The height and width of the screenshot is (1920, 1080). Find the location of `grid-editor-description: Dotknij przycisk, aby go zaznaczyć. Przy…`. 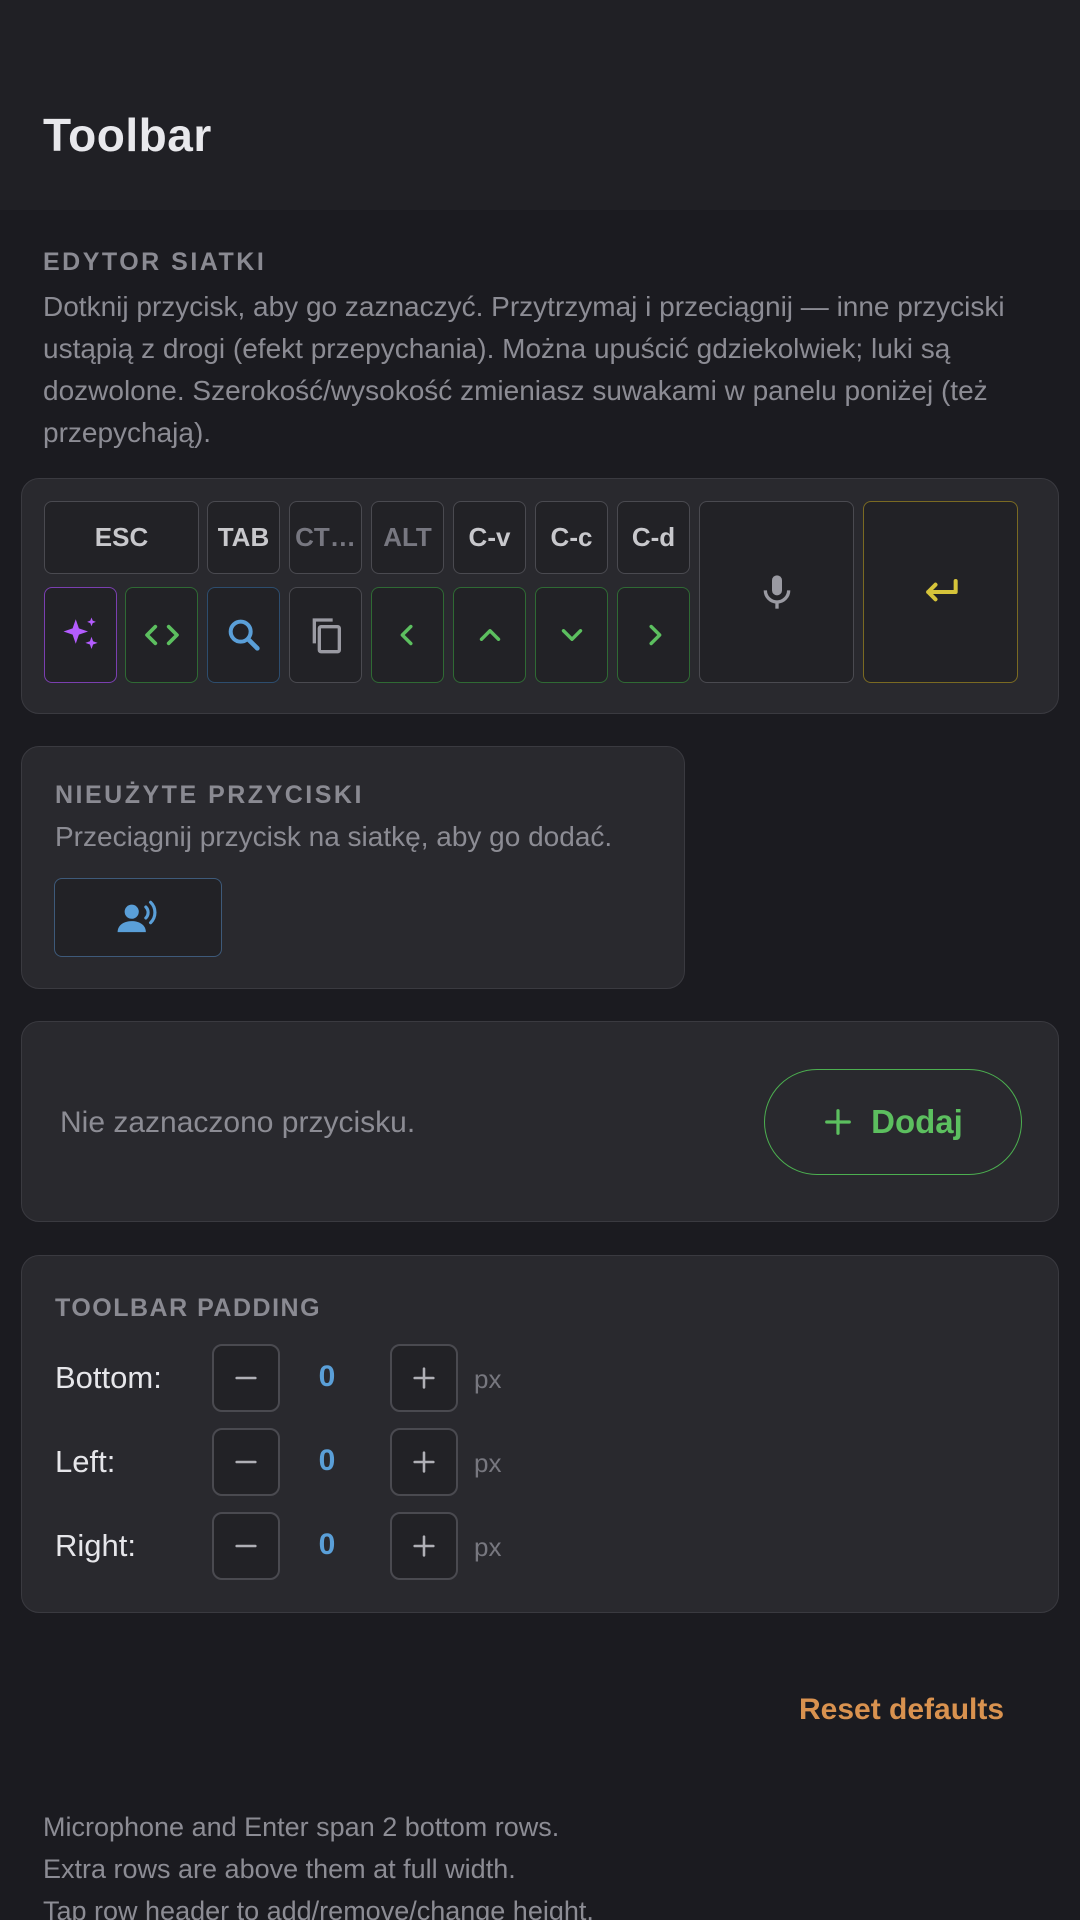

grid-editor-description: Dotknij przycisk, aby go zaznaczyć. Przy… is located at coordinates (524, 369).